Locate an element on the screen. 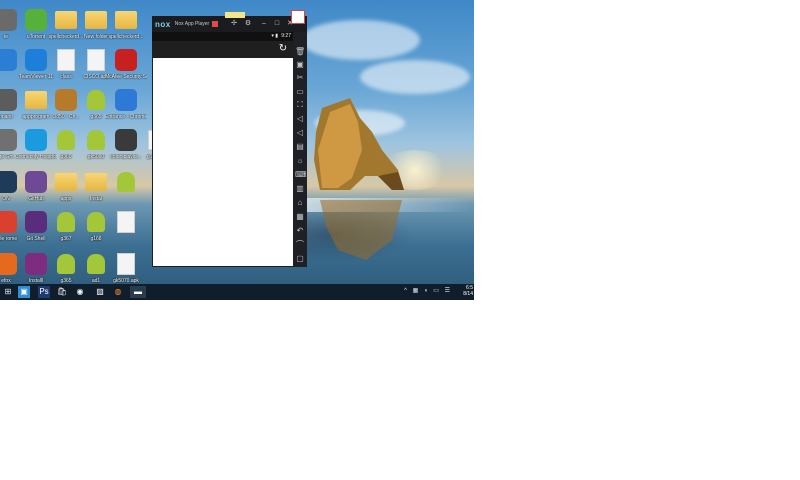  volume-down-icon: ◁ is located at coordinates (300, 133).